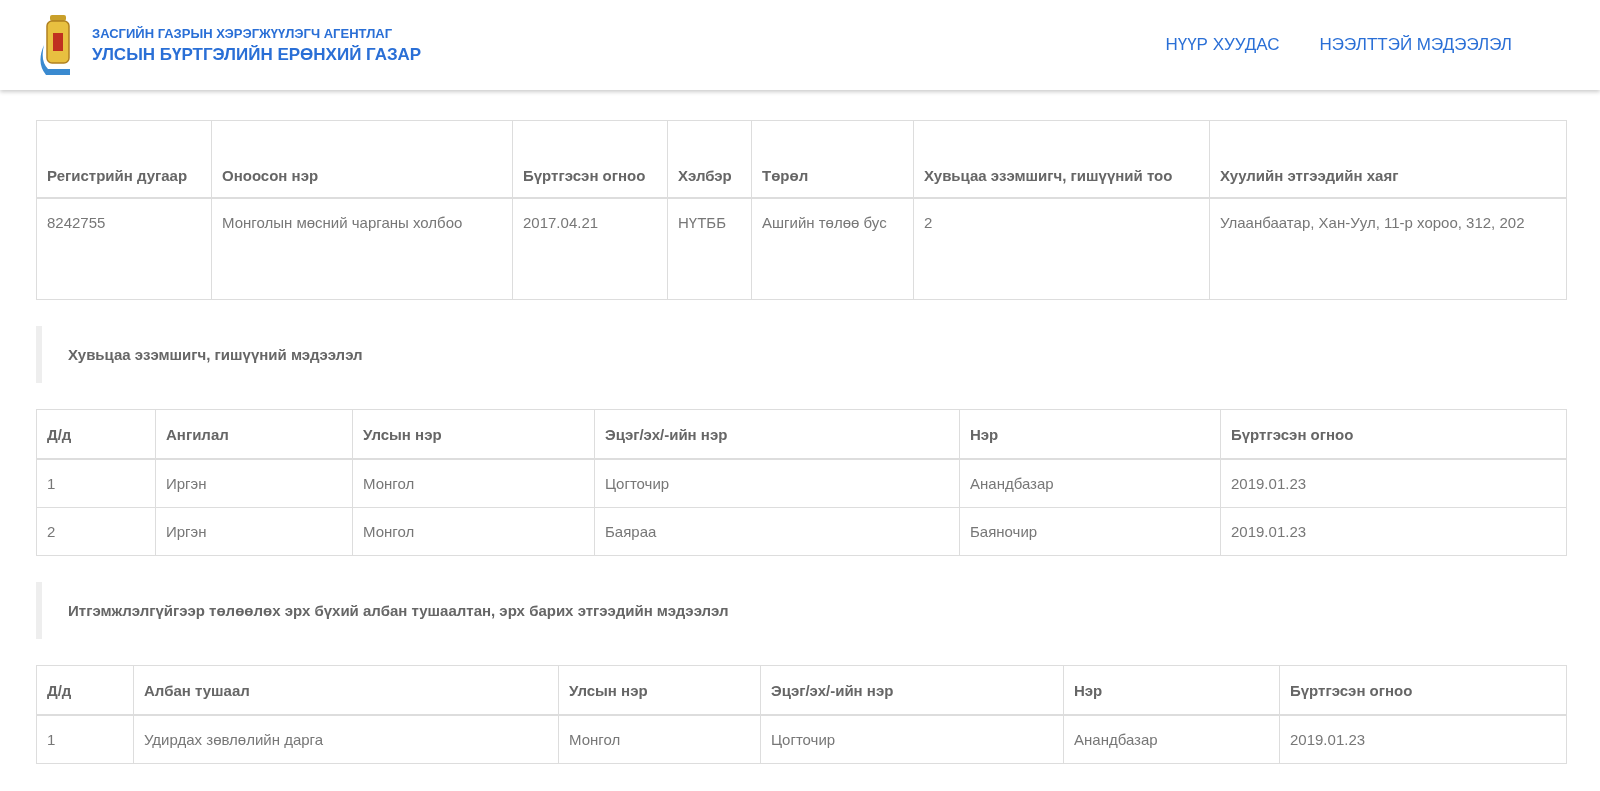 Image resolution: width=1600 pixels, height=791 pixels. Describe the element at coordinates (124, 159) in the screenshot. I see `column-header: Регистрийн дугаар` at that location.